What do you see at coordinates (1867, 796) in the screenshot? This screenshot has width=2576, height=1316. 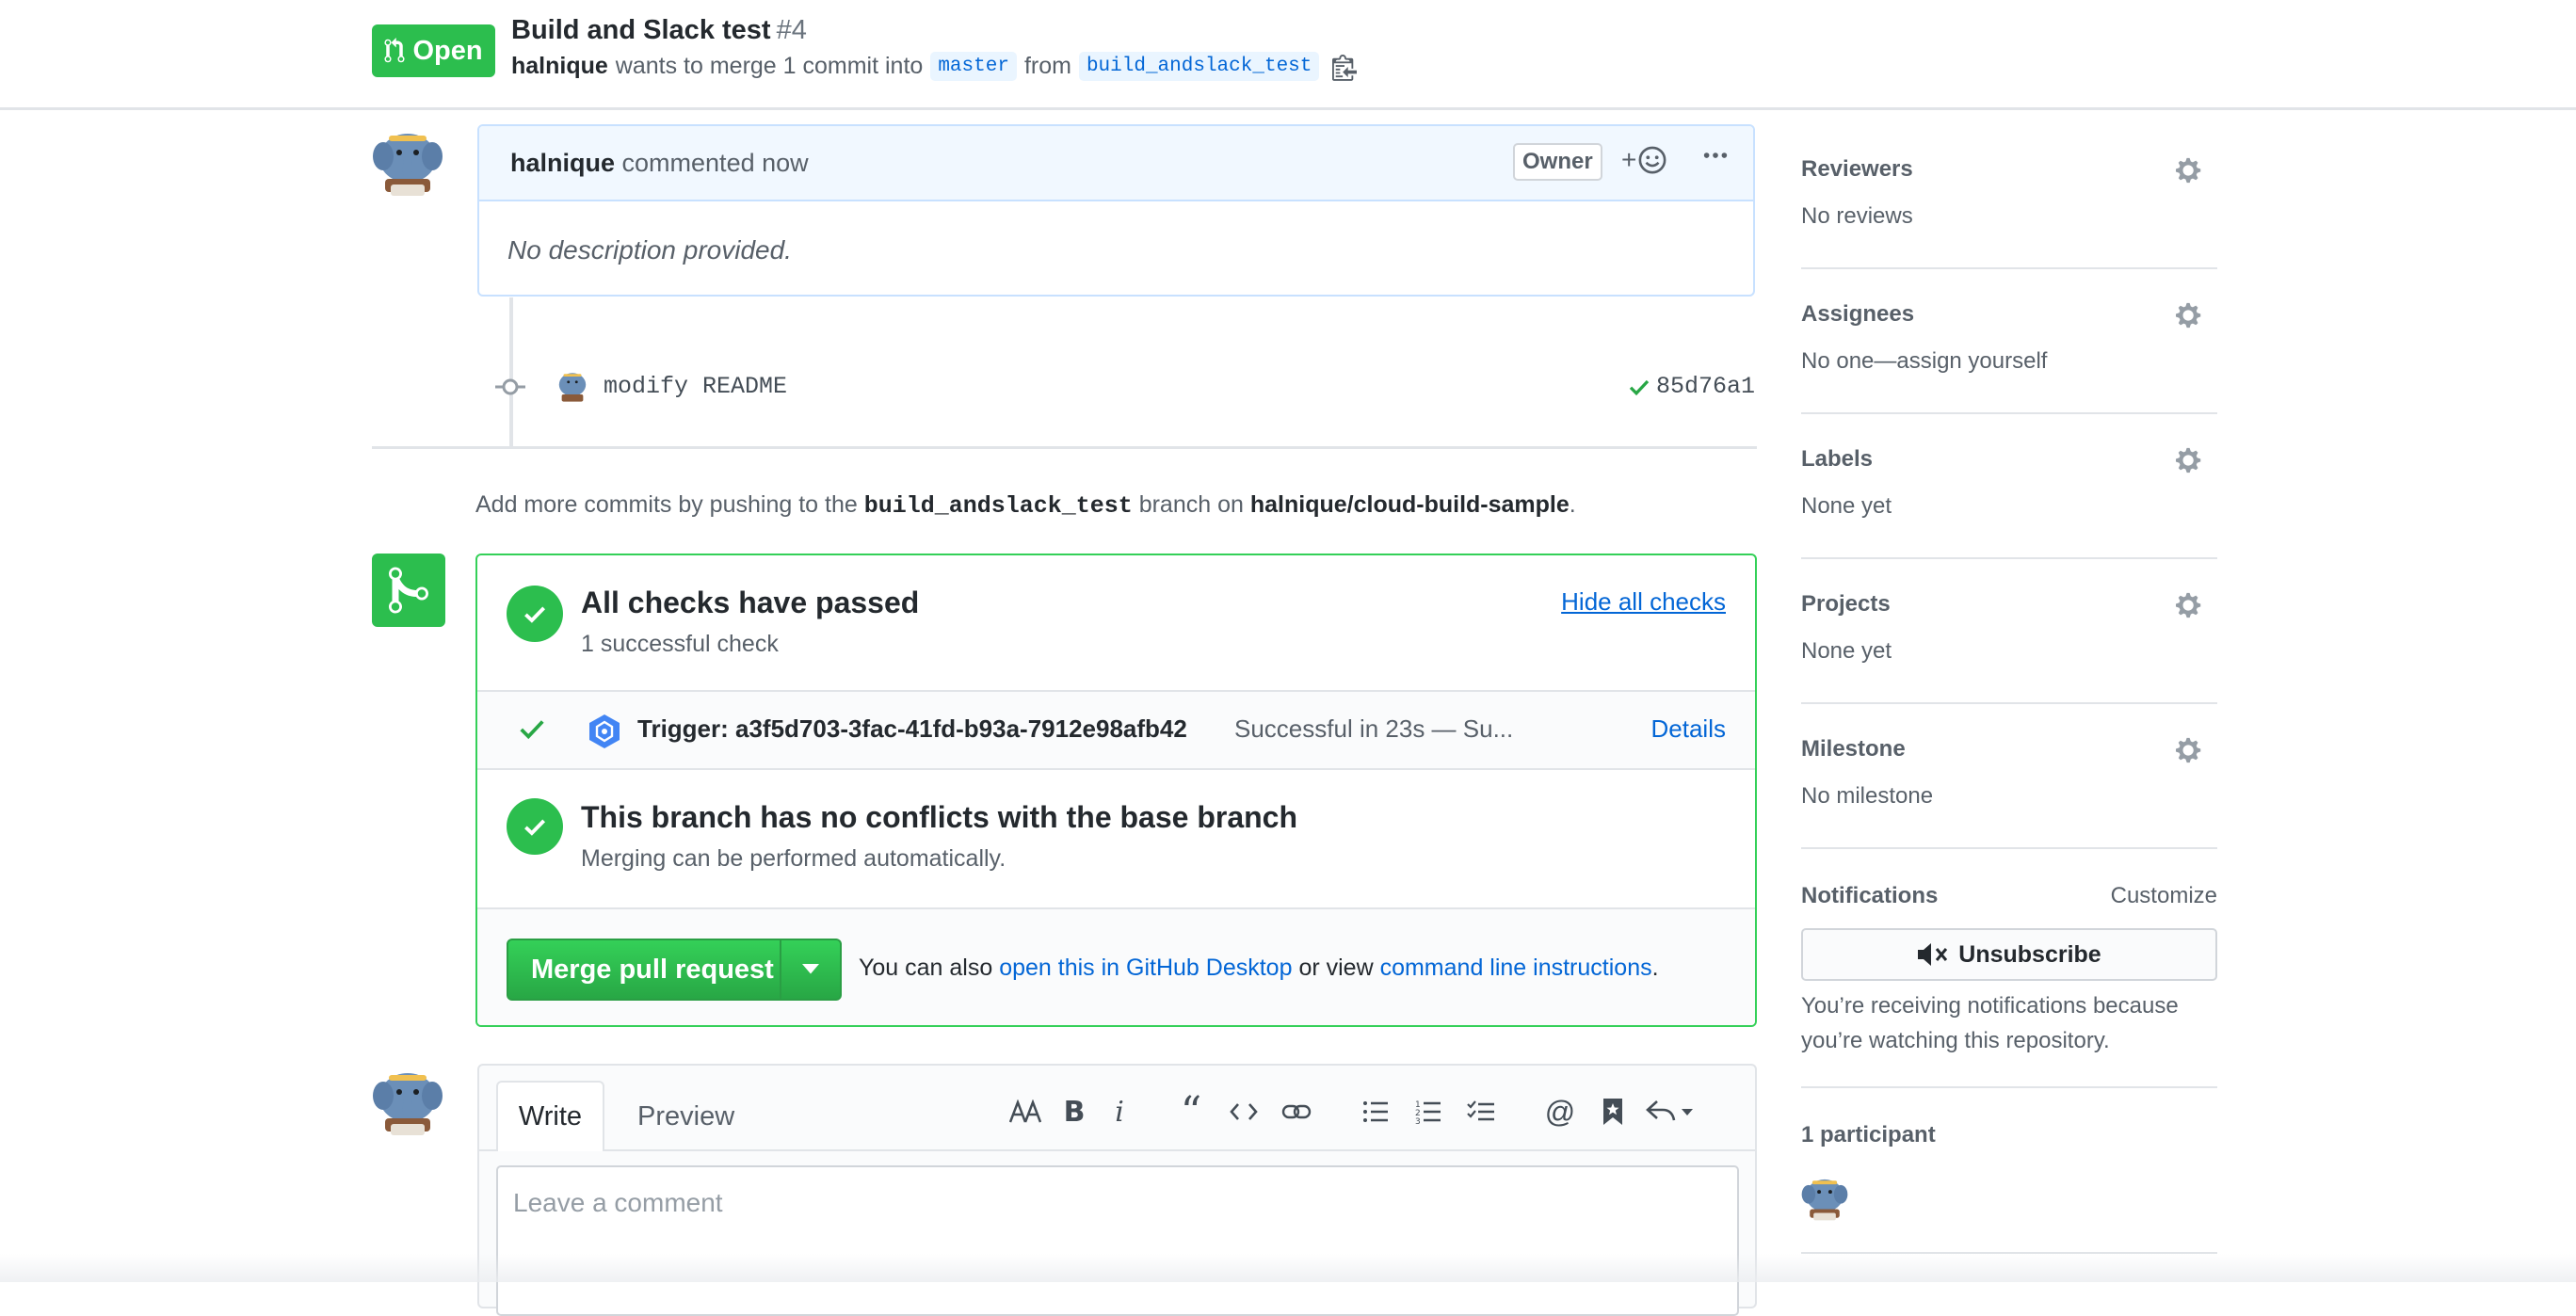 I see `milestone-value: No milestone` at bounding box center [1867, 796].